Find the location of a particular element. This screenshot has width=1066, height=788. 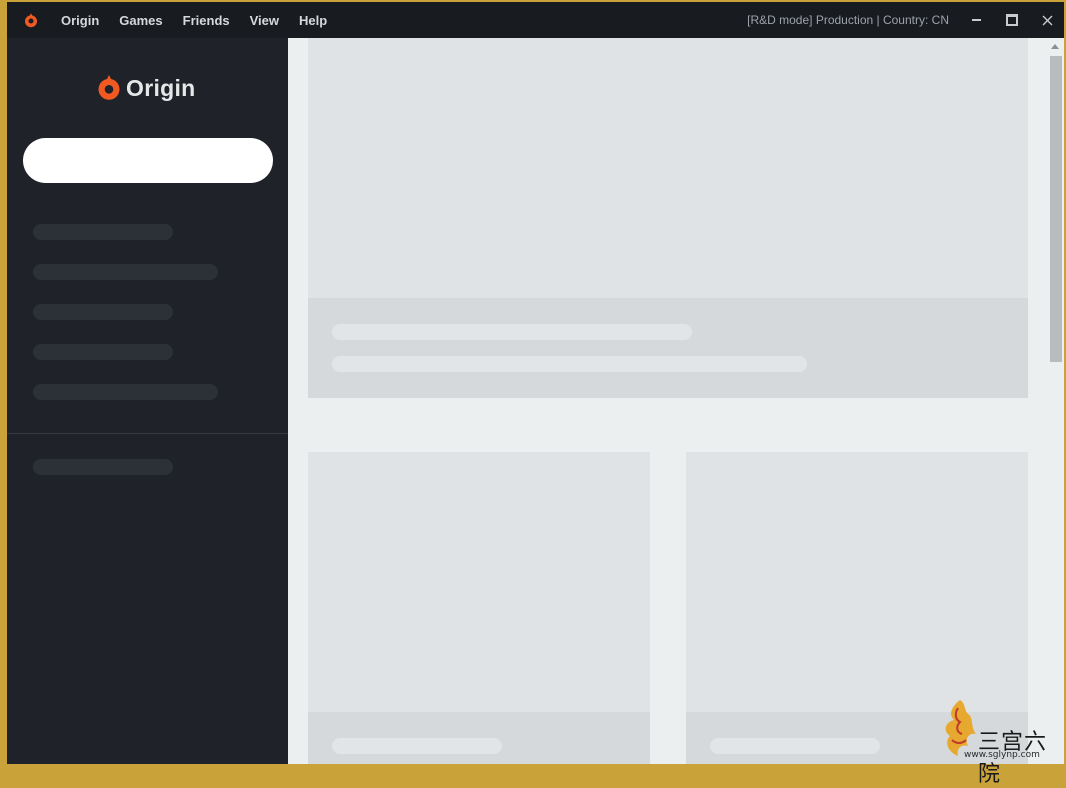

search-input is located at coordinates (148, 160).